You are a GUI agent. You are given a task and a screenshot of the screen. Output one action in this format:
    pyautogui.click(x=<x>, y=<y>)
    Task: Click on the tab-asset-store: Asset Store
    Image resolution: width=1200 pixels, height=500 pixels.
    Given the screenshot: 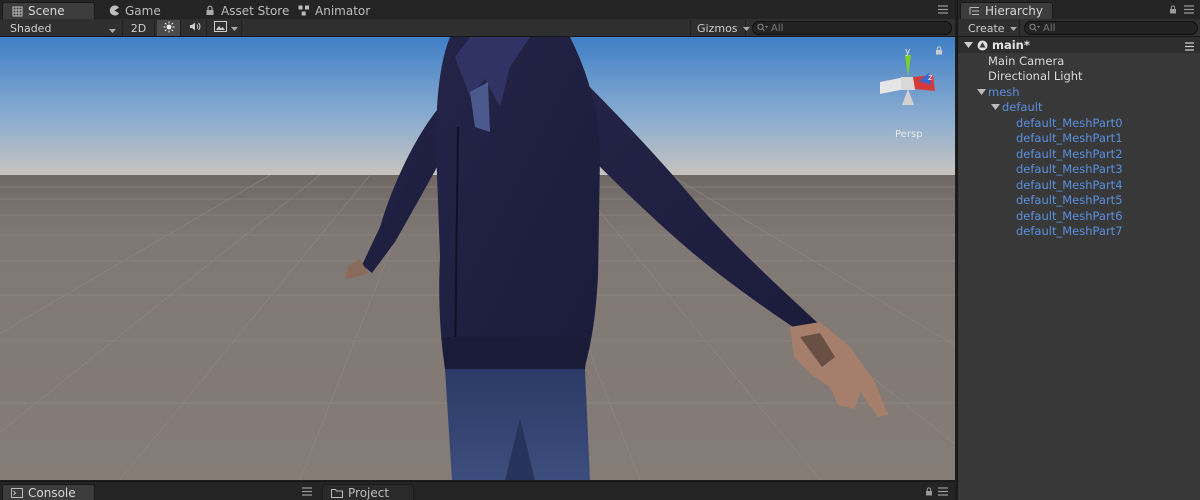 What is the action you would take?
    pyautogui.click(x=247, y=10)
    